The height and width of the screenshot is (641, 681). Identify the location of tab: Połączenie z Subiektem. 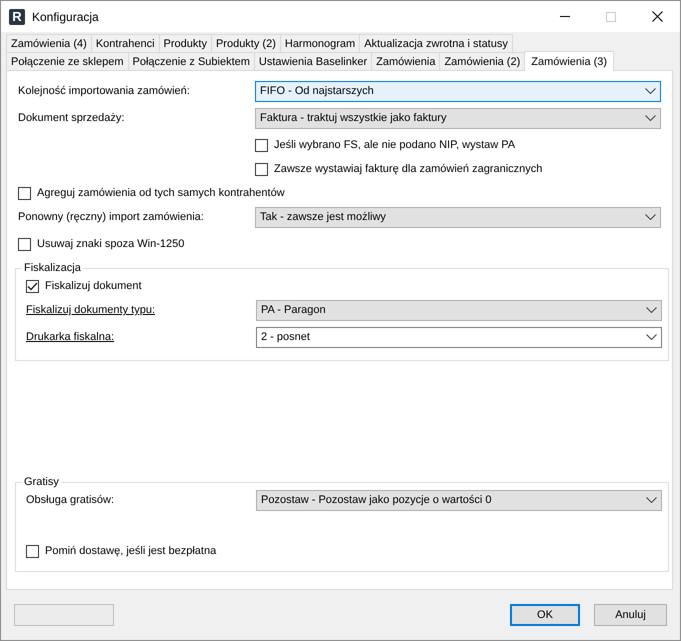
(191, 61).